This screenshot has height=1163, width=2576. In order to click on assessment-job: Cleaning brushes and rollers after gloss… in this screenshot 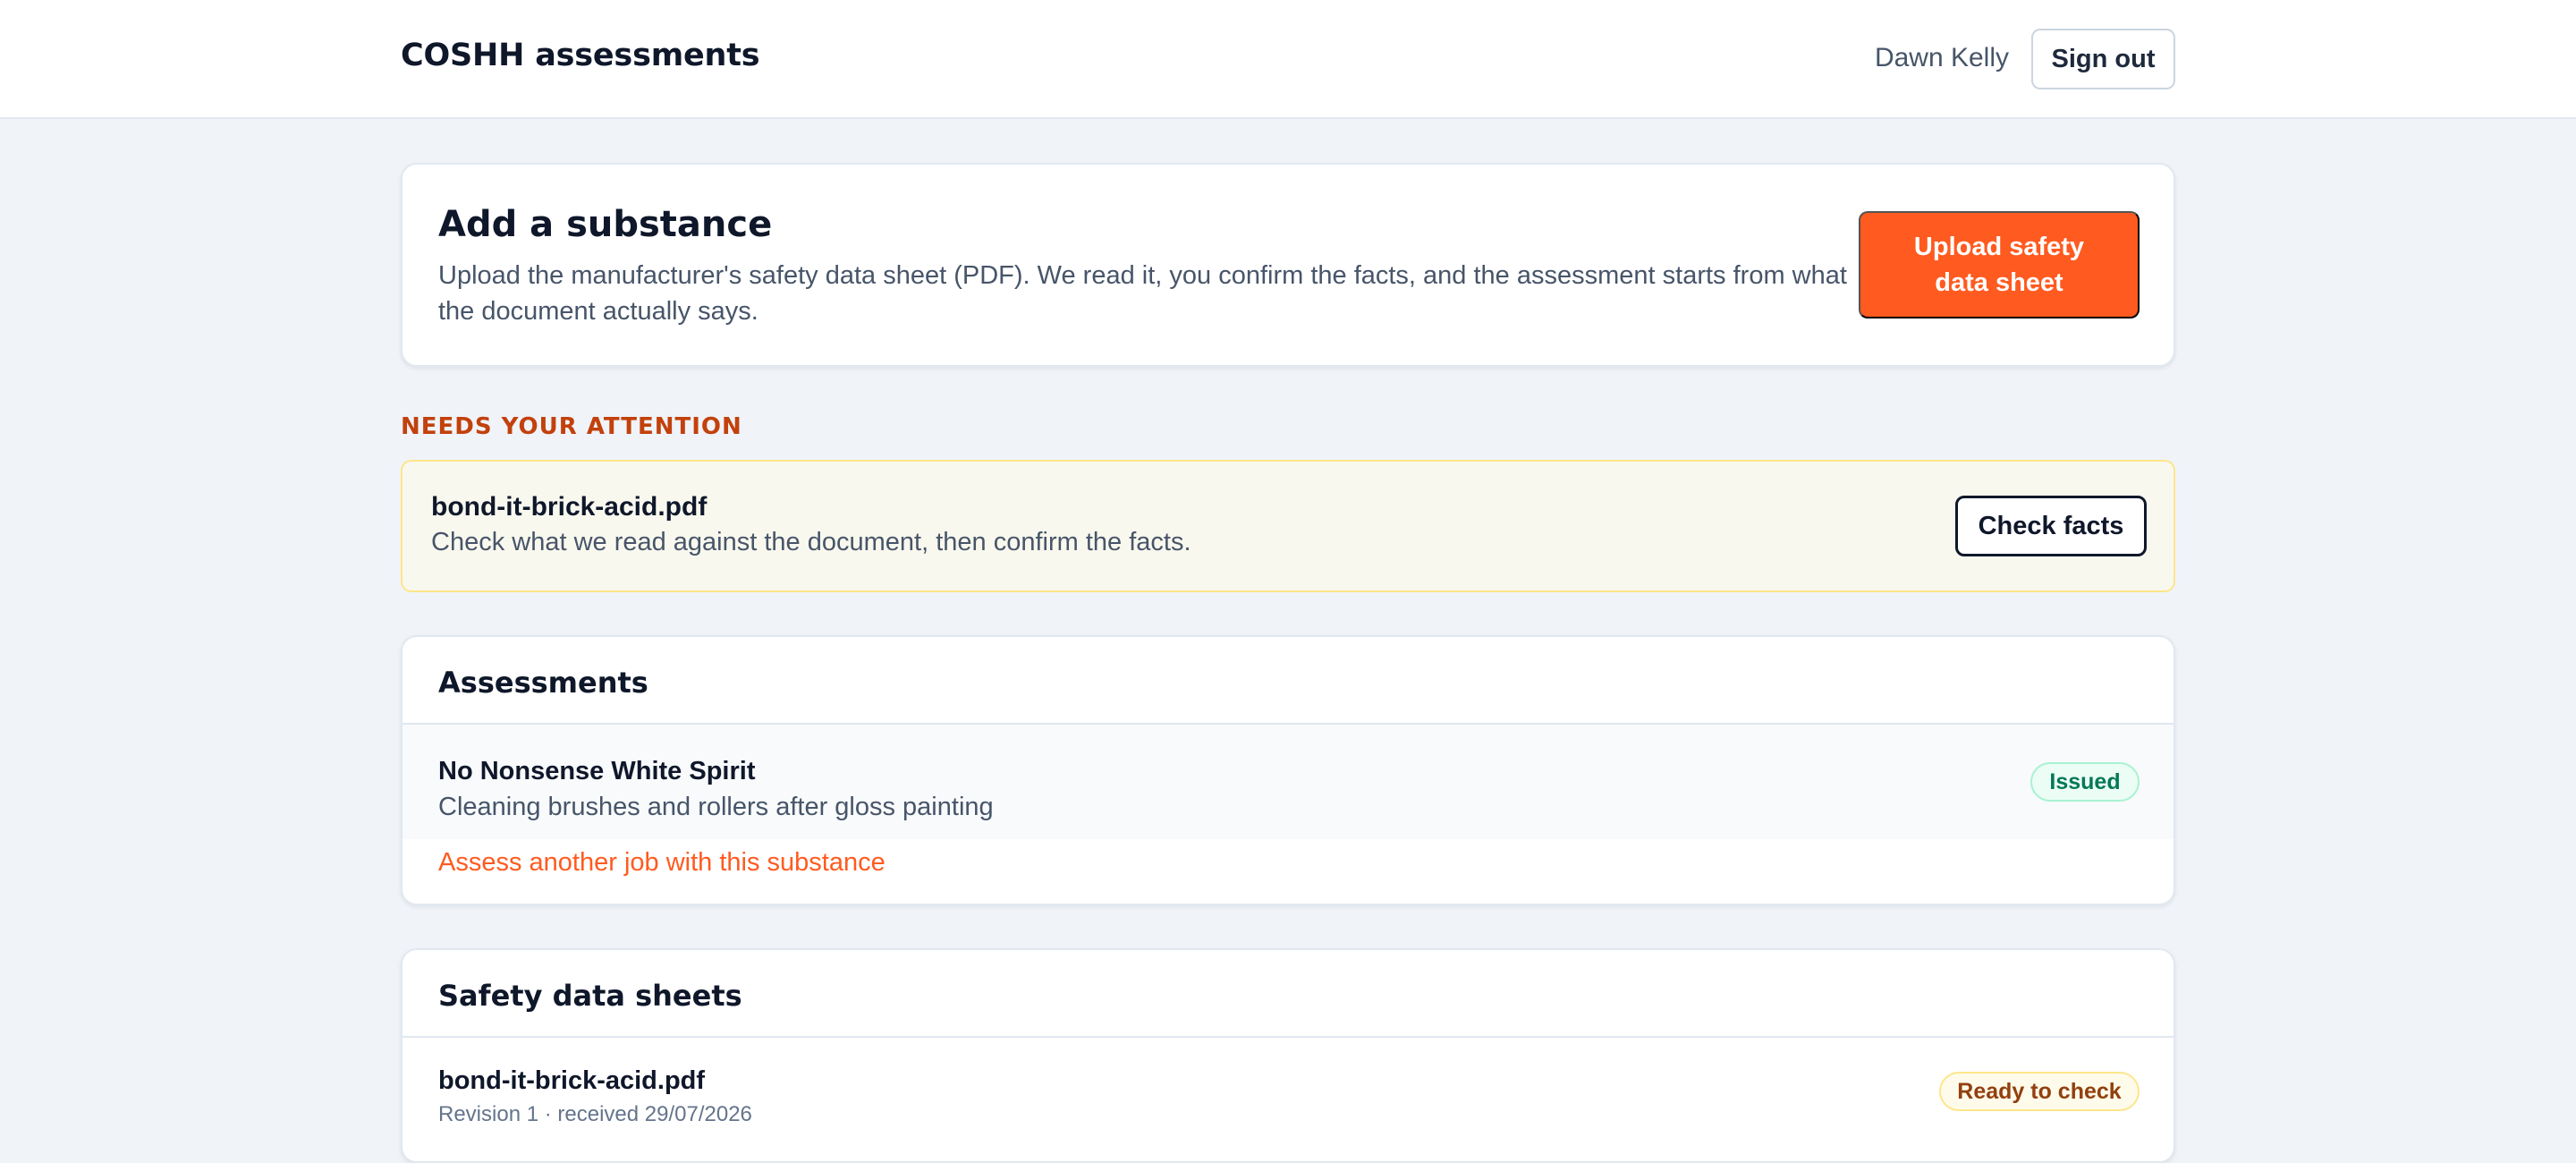, I will do `click(716, 807)`.